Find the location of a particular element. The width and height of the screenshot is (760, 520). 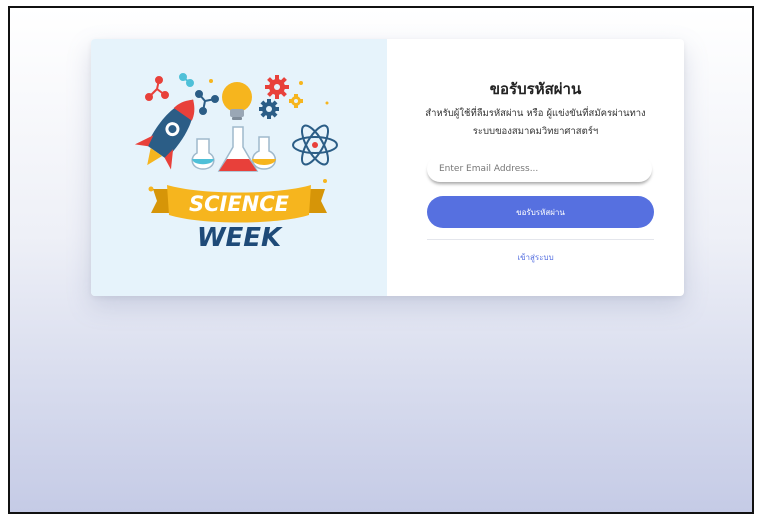

divider is located at coordinates (540, 239).